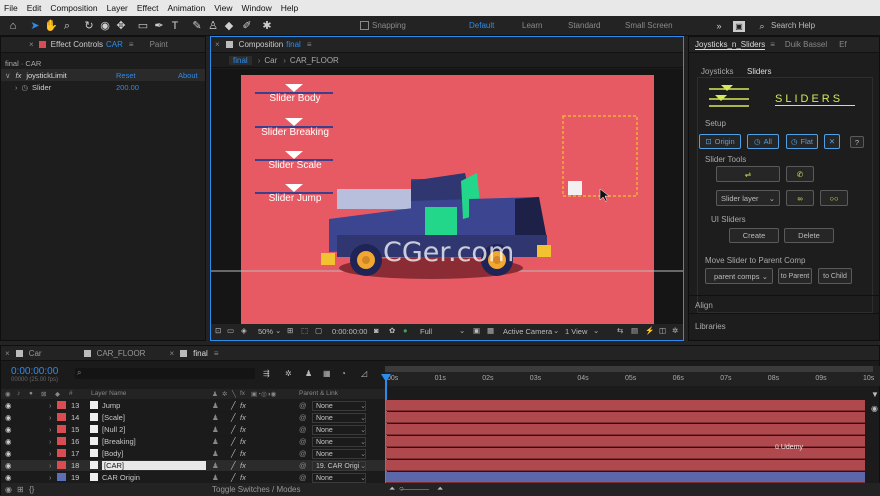 This screenshot has height=496, width=880. Describe the element at coordinates (119, 441) in the screenshot. I see `layer-name: [Breaking]` at that location.